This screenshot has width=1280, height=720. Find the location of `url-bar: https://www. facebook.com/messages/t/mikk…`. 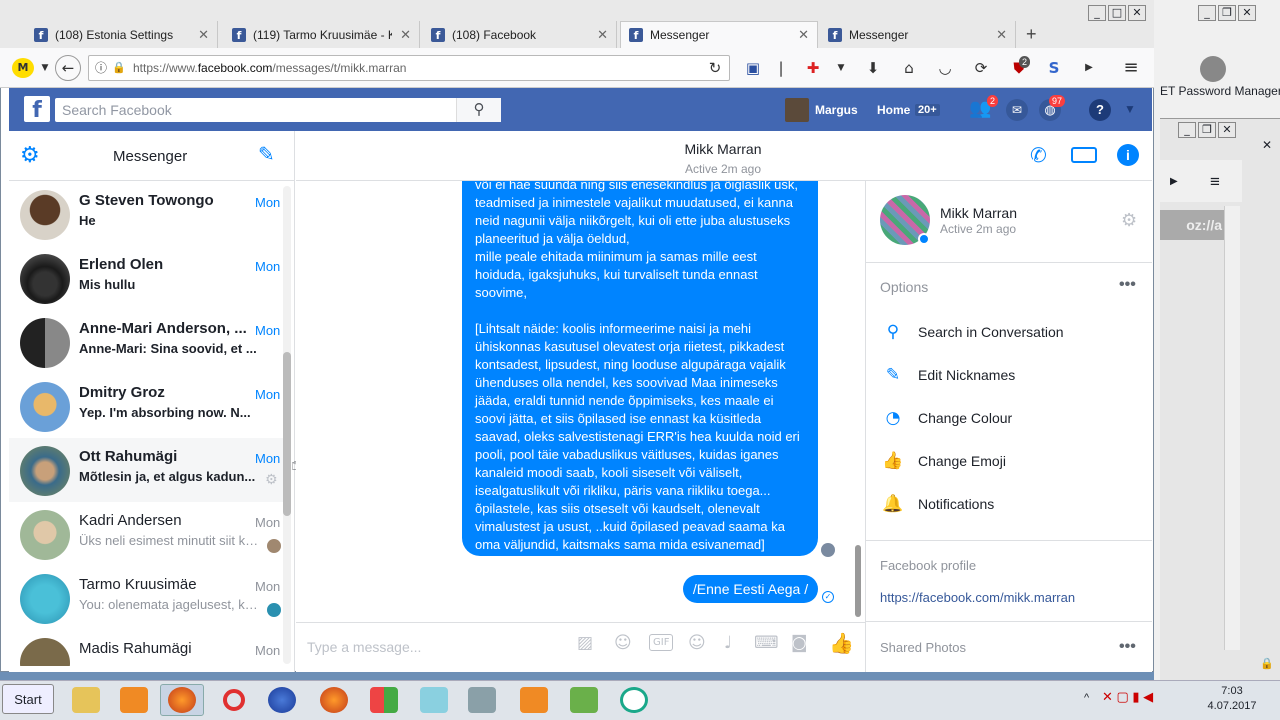

url-bar: https://www. facebook.com/messages/t/mikk… is located at coordinates (409, 68).